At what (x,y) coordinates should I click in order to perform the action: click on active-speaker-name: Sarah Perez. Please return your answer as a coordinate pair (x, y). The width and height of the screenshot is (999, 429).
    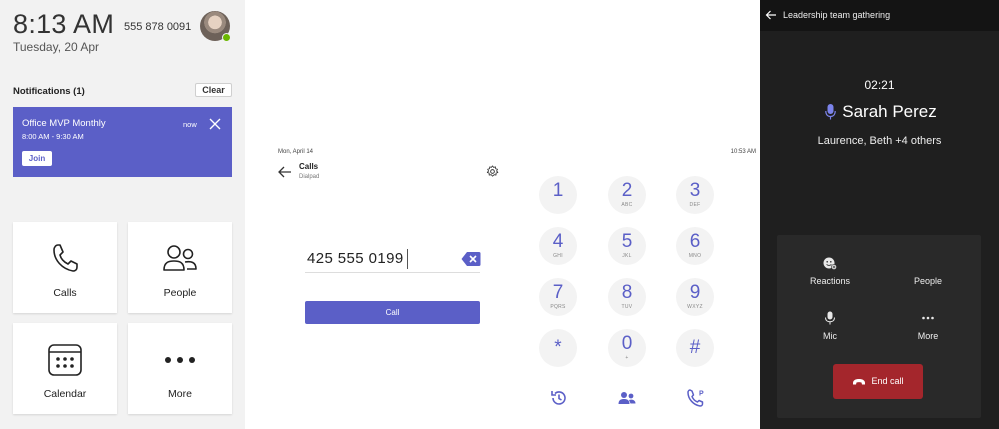
    Looking at the image, I should click on (889, 111).